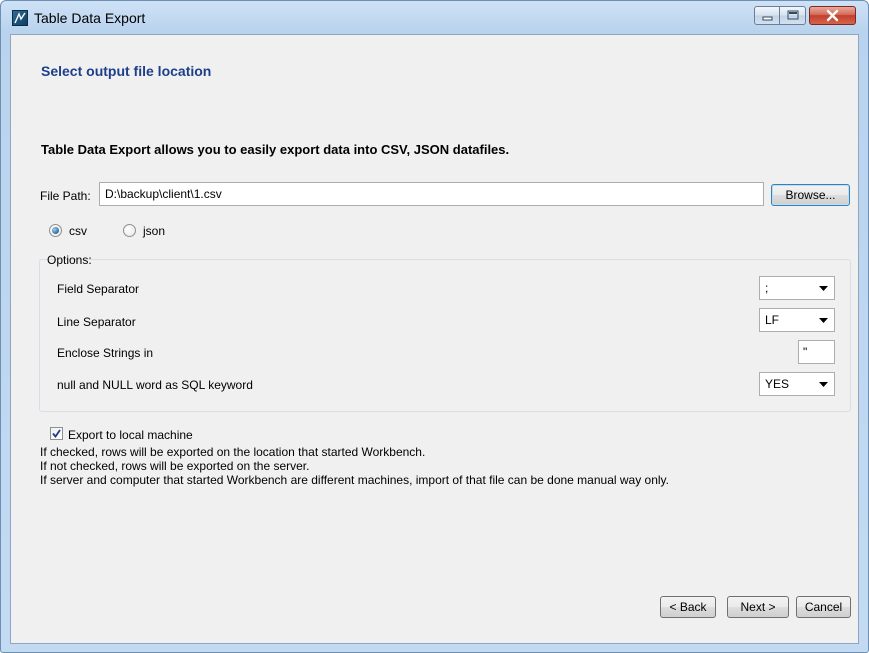  Describe the element at coordinates (688, 607) in the screenshot. I see `back-button: < Back` at that location.